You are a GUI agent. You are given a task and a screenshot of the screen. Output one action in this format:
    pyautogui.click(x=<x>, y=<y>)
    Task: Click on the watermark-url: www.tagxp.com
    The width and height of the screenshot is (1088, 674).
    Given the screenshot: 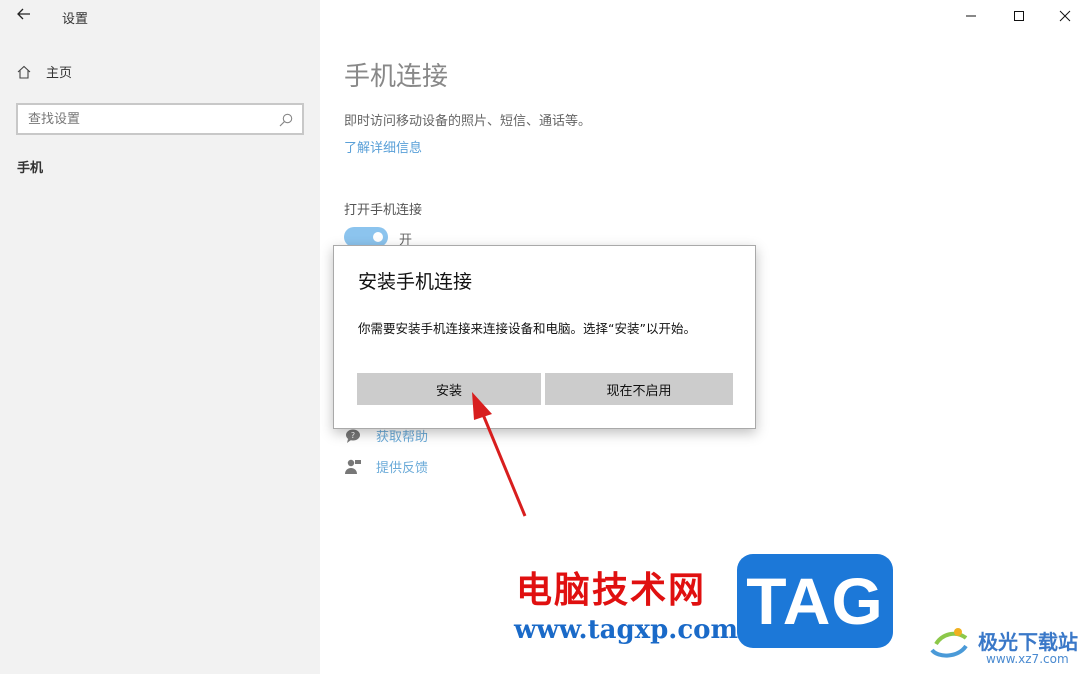 What is the action you would take?
    pyautogui.click(x=626, y=630)
    